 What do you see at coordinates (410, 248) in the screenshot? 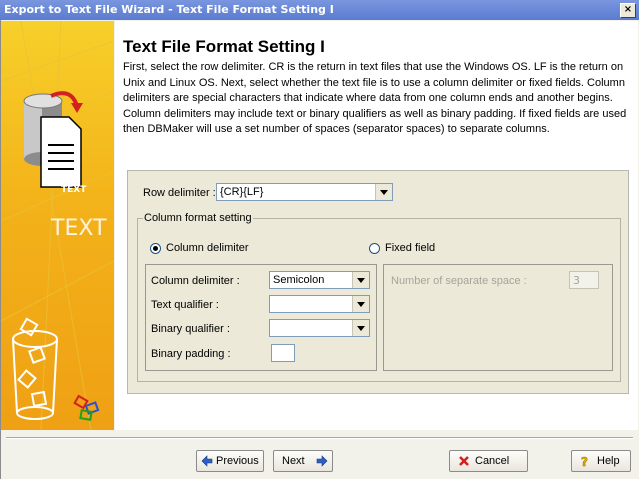
I see `fixed-field-radio-label: Fixed field` at bounding box center [410, 248].